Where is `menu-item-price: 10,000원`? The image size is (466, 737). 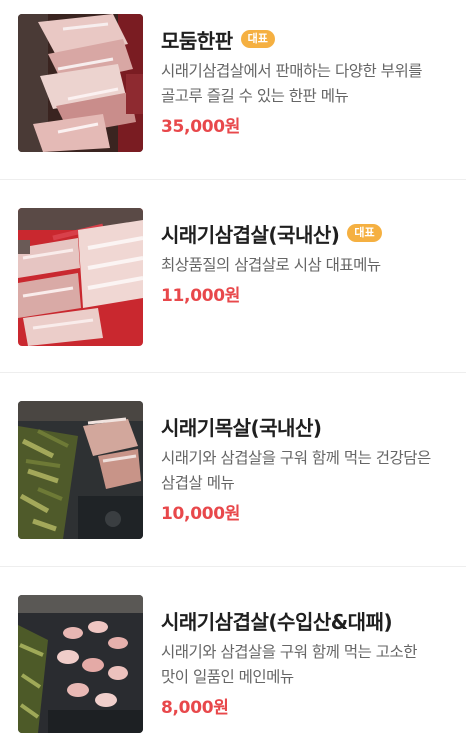
menu-item-price: 10,000원 is located at coordinates (201, 514).